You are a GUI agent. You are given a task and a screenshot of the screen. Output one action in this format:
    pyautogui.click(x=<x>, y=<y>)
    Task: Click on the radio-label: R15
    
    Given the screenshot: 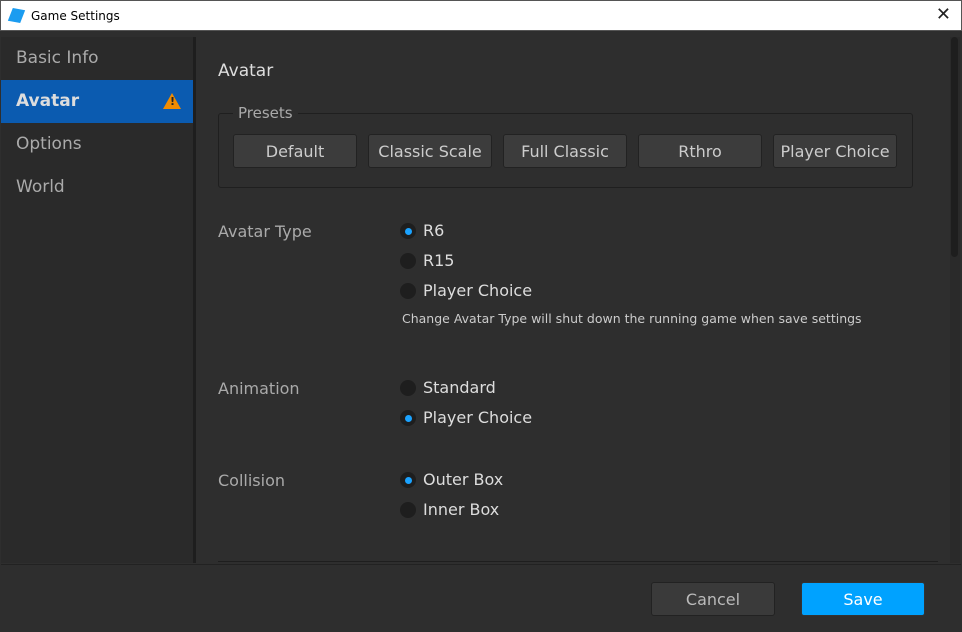 What is the action you would take?
    pyautogui.click(x=439, y=260)
    